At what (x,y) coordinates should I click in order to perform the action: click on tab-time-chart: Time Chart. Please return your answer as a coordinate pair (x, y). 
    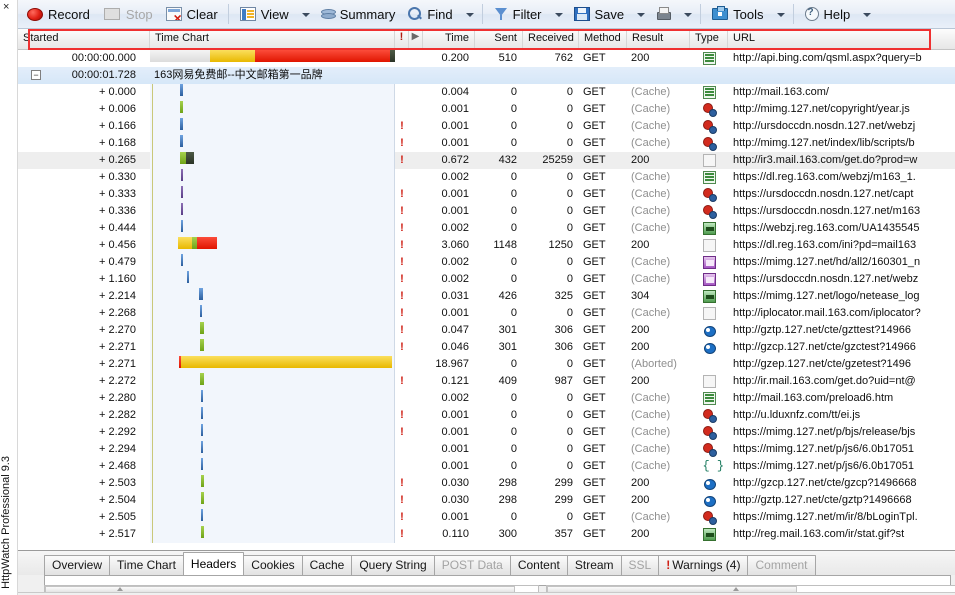
    Looking at the image, I should click on (146, 565).